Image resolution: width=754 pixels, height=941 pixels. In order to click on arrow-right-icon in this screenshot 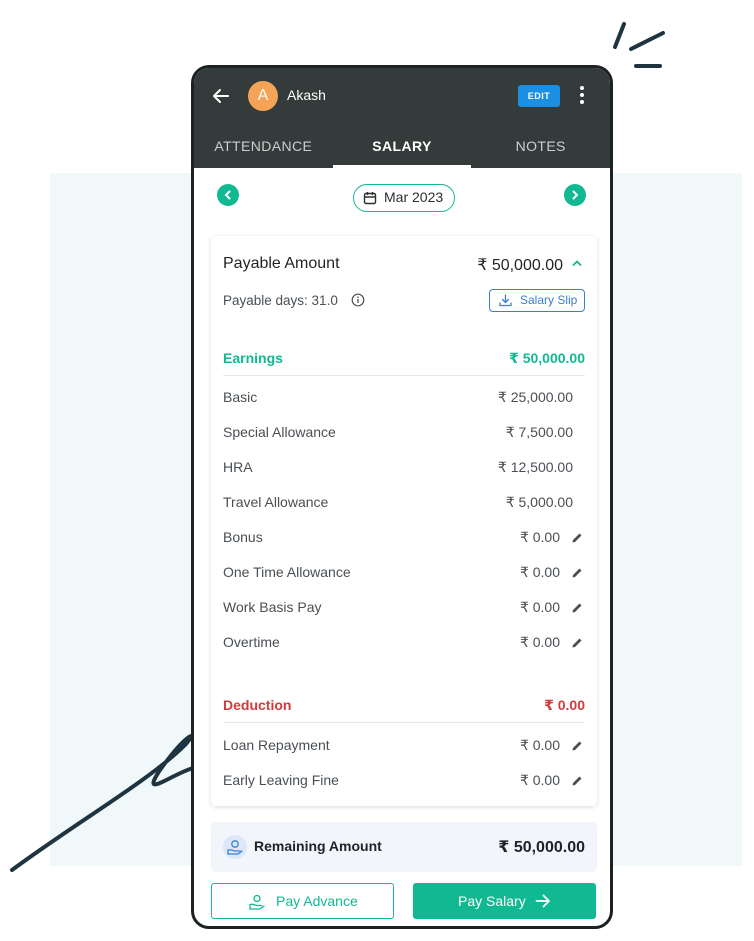, I will do `click(542, 901)`.